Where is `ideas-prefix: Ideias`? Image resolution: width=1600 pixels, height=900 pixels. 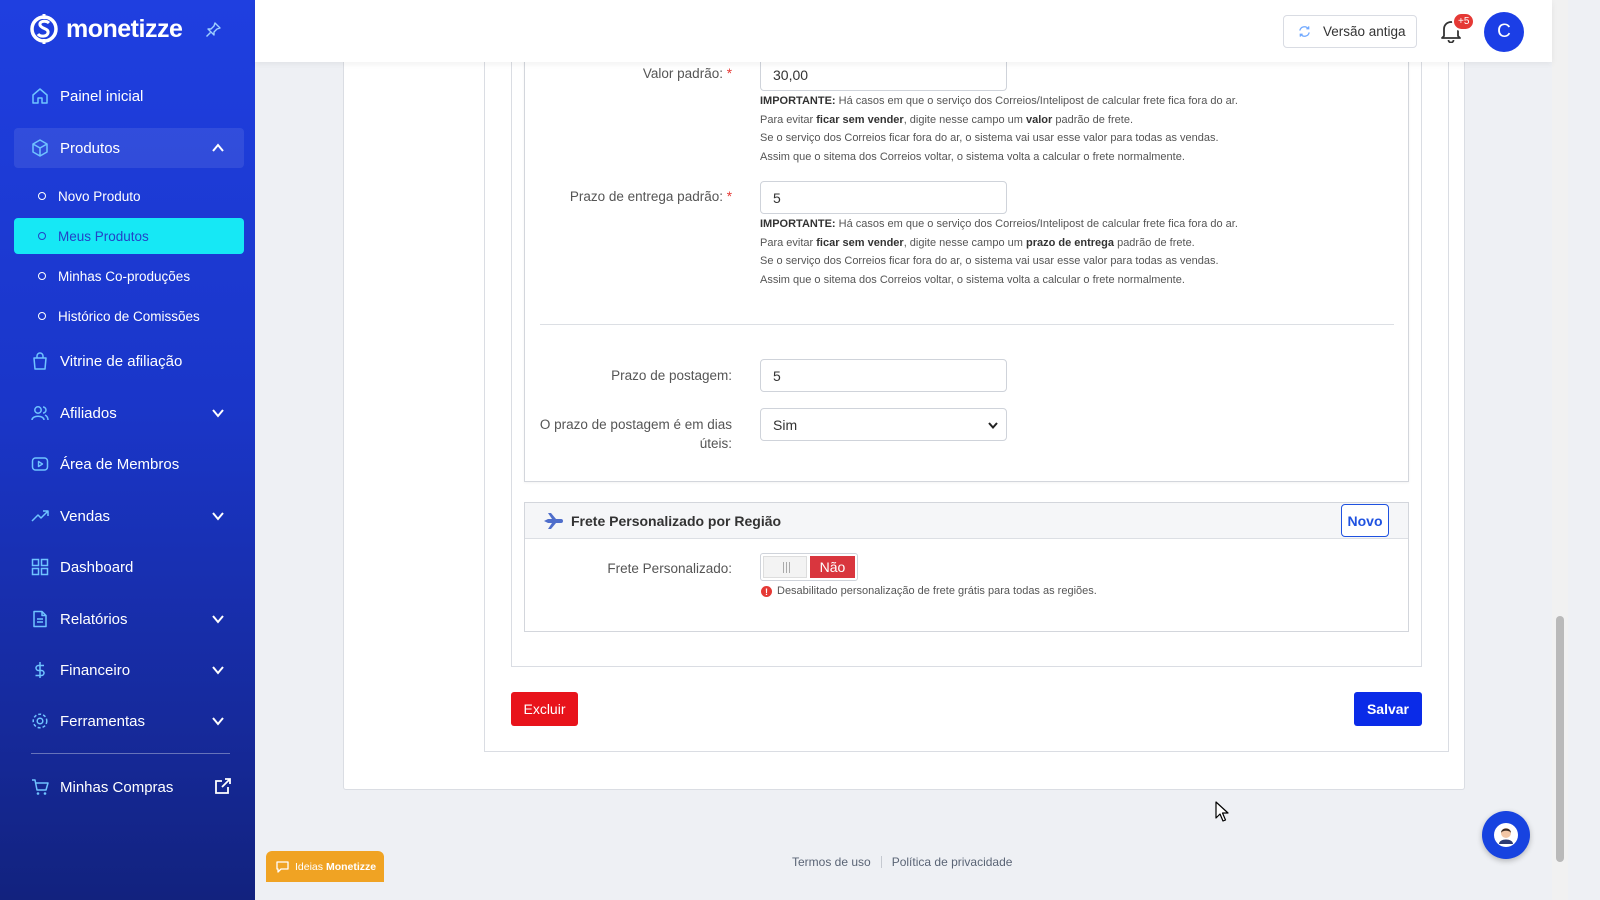 ideas-prefix: Ideias is located at coordinates (309, 866).